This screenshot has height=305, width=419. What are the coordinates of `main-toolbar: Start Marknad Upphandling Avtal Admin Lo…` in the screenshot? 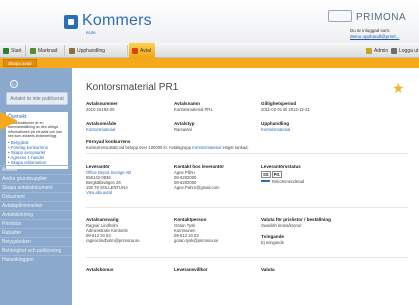 It's located at (209, 50).